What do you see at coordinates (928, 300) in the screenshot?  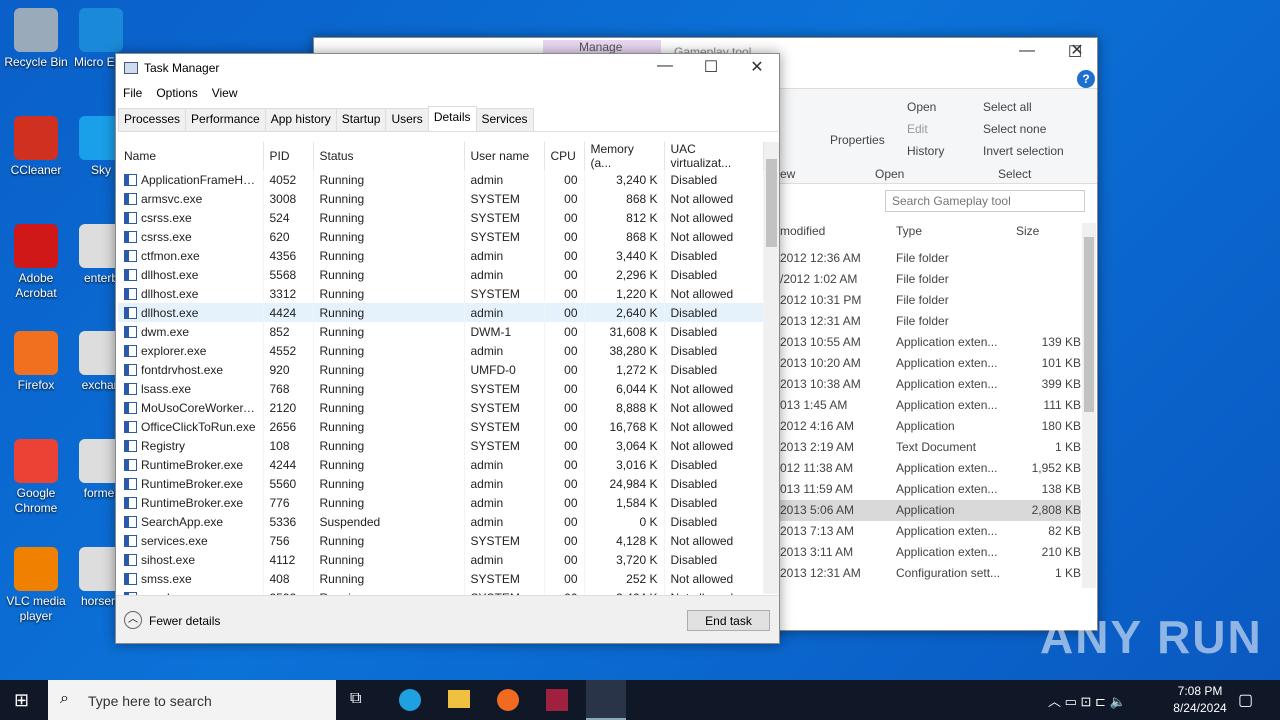 I see `file-row: 2012 10:31 PM File folder` at bounding box center [928, 300].